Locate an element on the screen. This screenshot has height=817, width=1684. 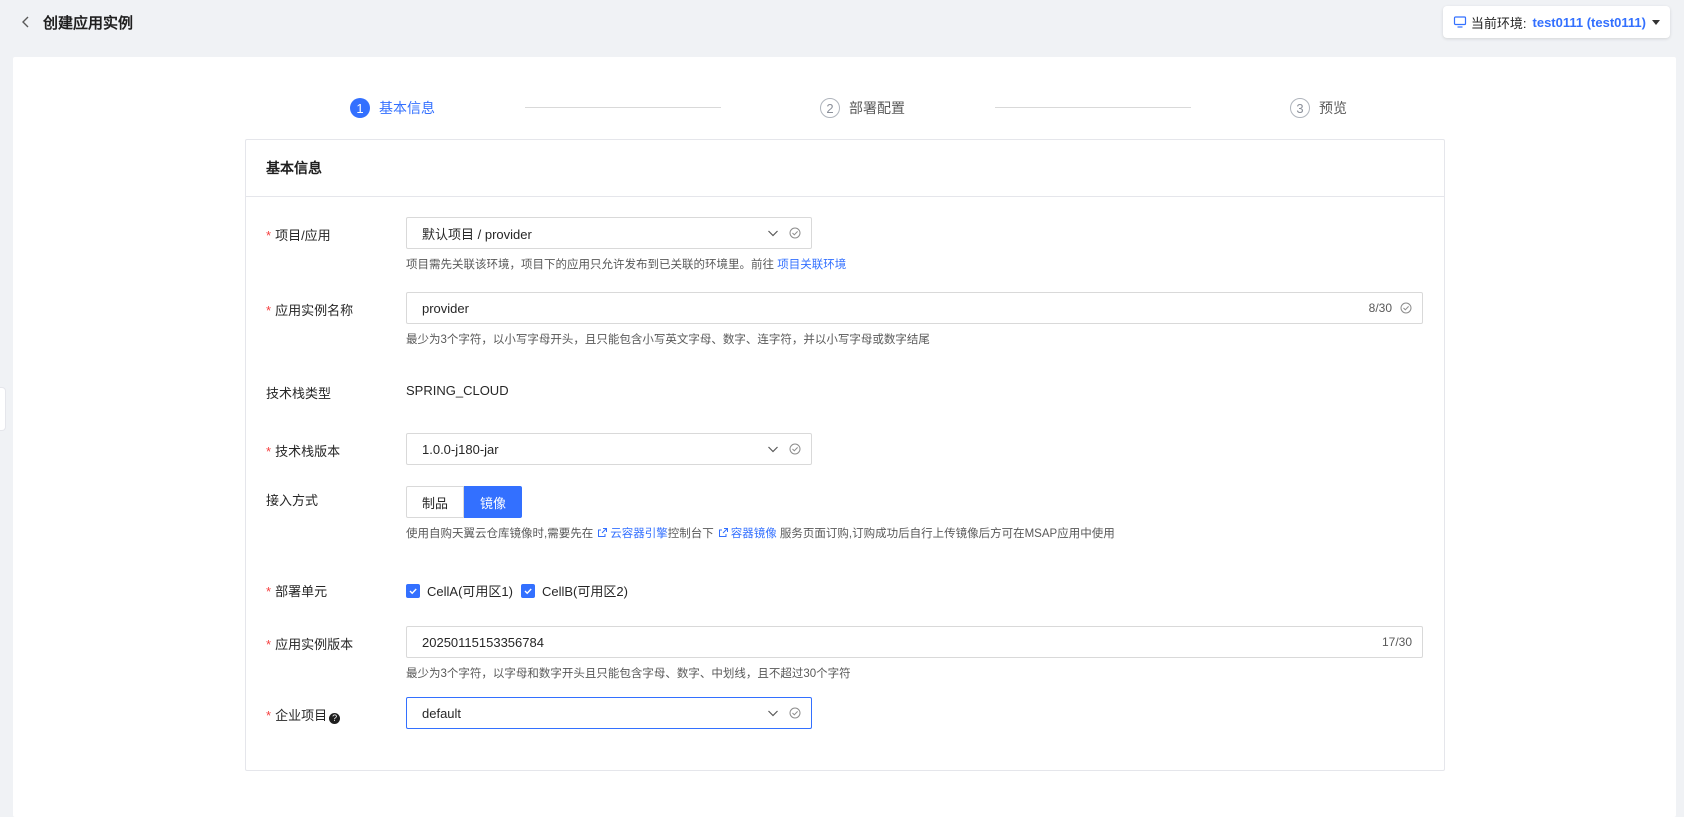
enterprise-project-control: default is located at coordinates (609, 713).